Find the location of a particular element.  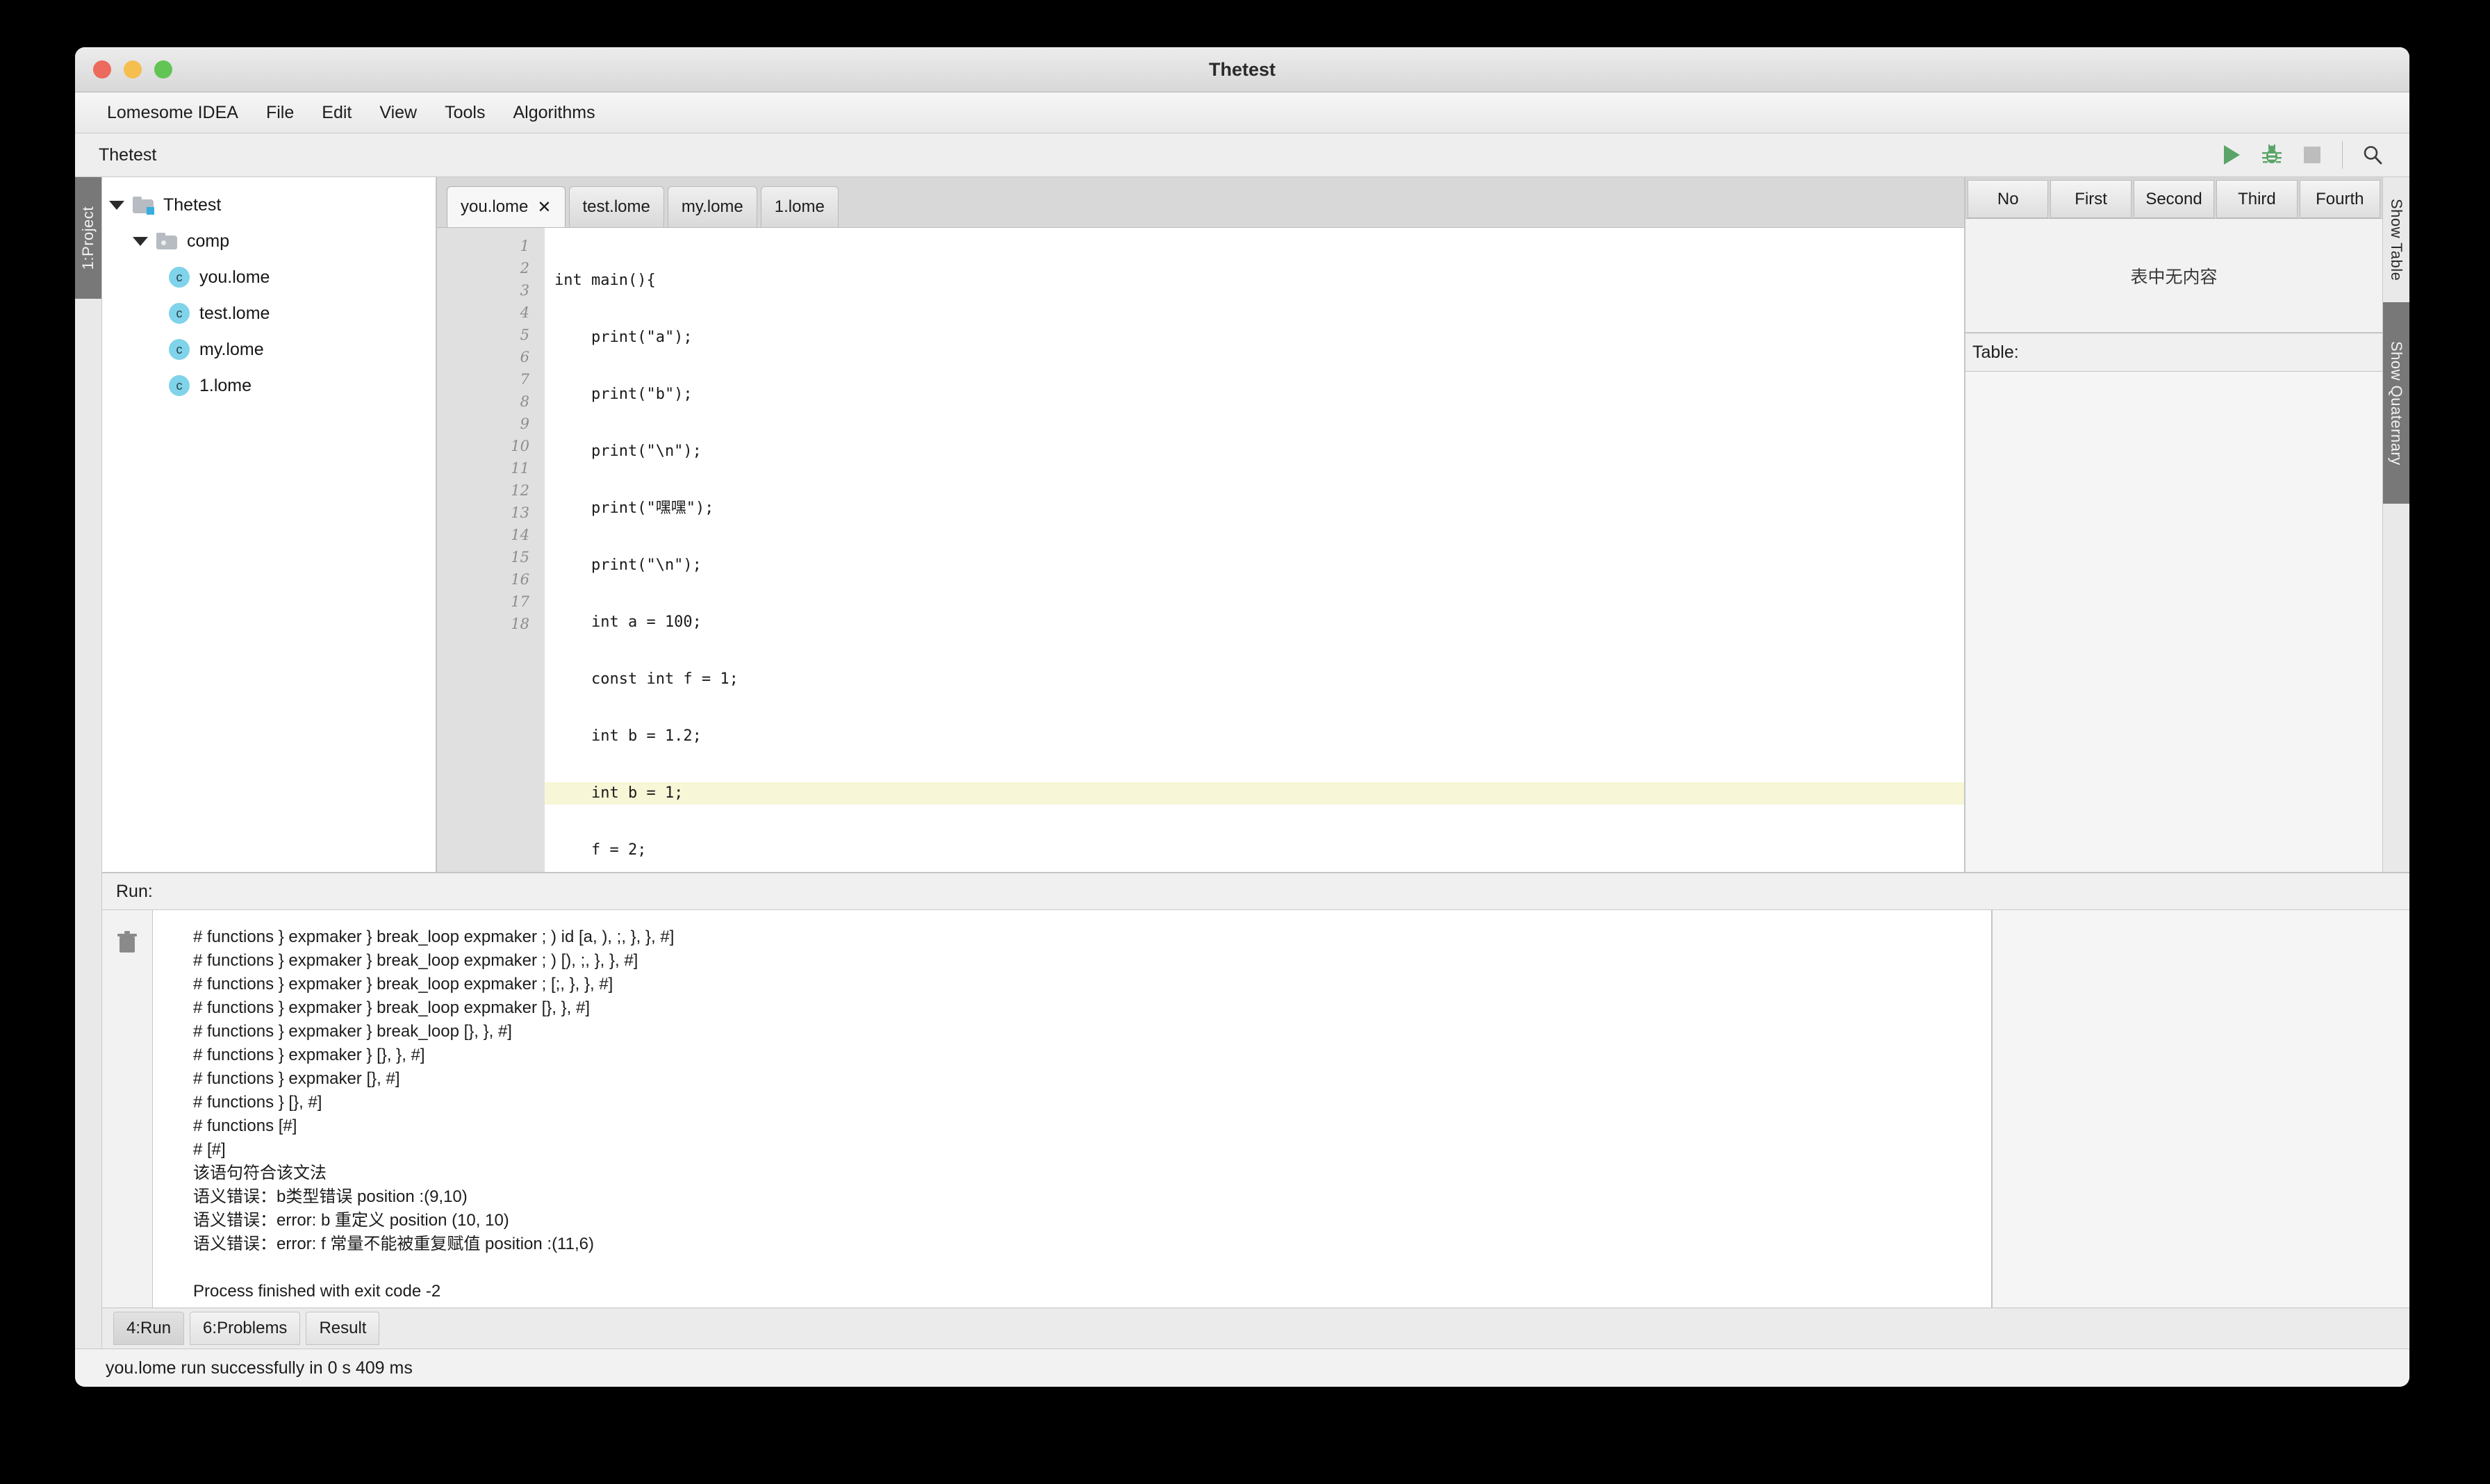

menu-item-view: View is located at coordinates (398, 113).